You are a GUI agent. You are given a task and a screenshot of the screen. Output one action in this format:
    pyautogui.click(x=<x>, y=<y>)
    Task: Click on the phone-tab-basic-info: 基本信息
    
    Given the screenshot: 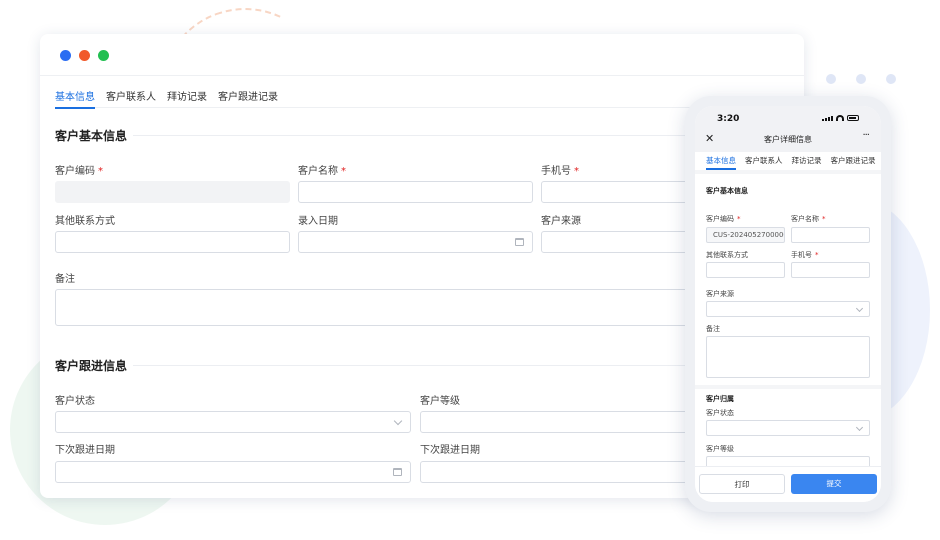 What is the action you would take?
    pyautogui.click(x=721, y=162)
    